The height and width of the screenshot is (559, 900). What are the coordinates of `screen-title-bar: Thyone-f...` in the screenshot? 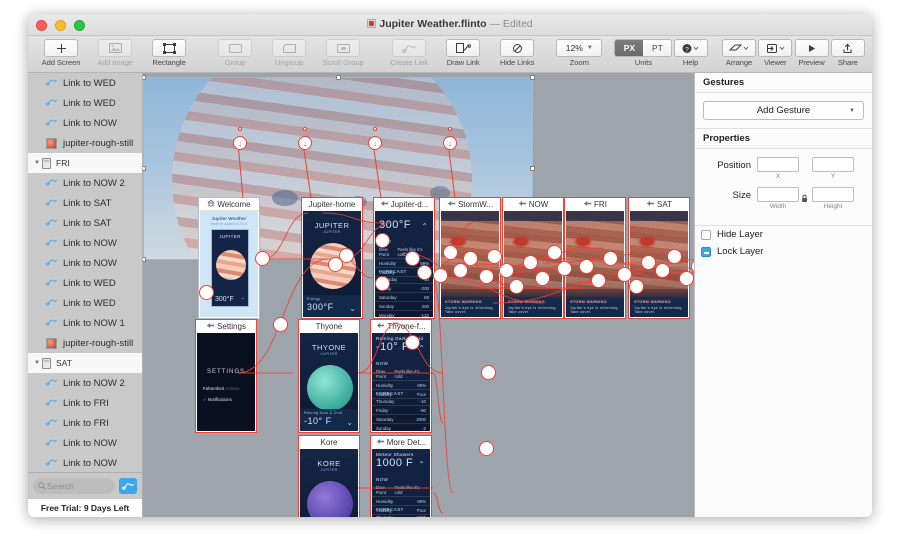 It's located at (401, 326).